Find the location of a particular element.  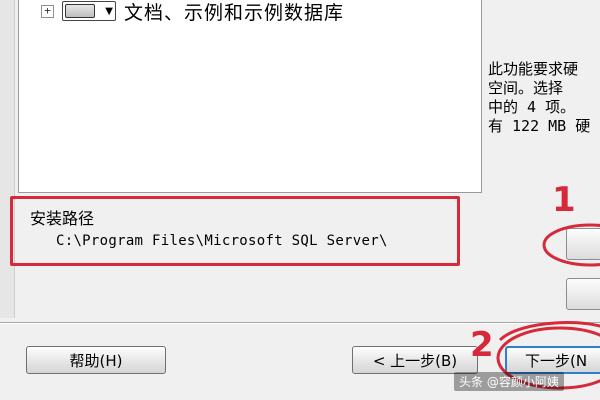

dialog-left-edge is located at coordinates (7, 159).